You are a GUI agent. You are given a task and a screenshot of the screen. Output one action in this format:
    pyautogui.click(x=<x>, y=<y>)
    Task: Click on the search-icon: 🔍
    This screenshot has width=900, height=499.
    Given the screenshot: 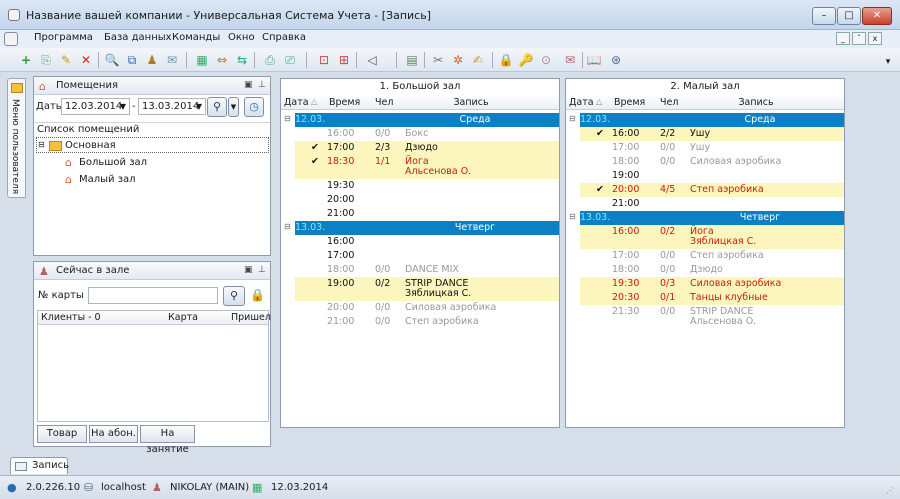 What is the action you would take?
    pyautogui.click(x=112, y=60)
    